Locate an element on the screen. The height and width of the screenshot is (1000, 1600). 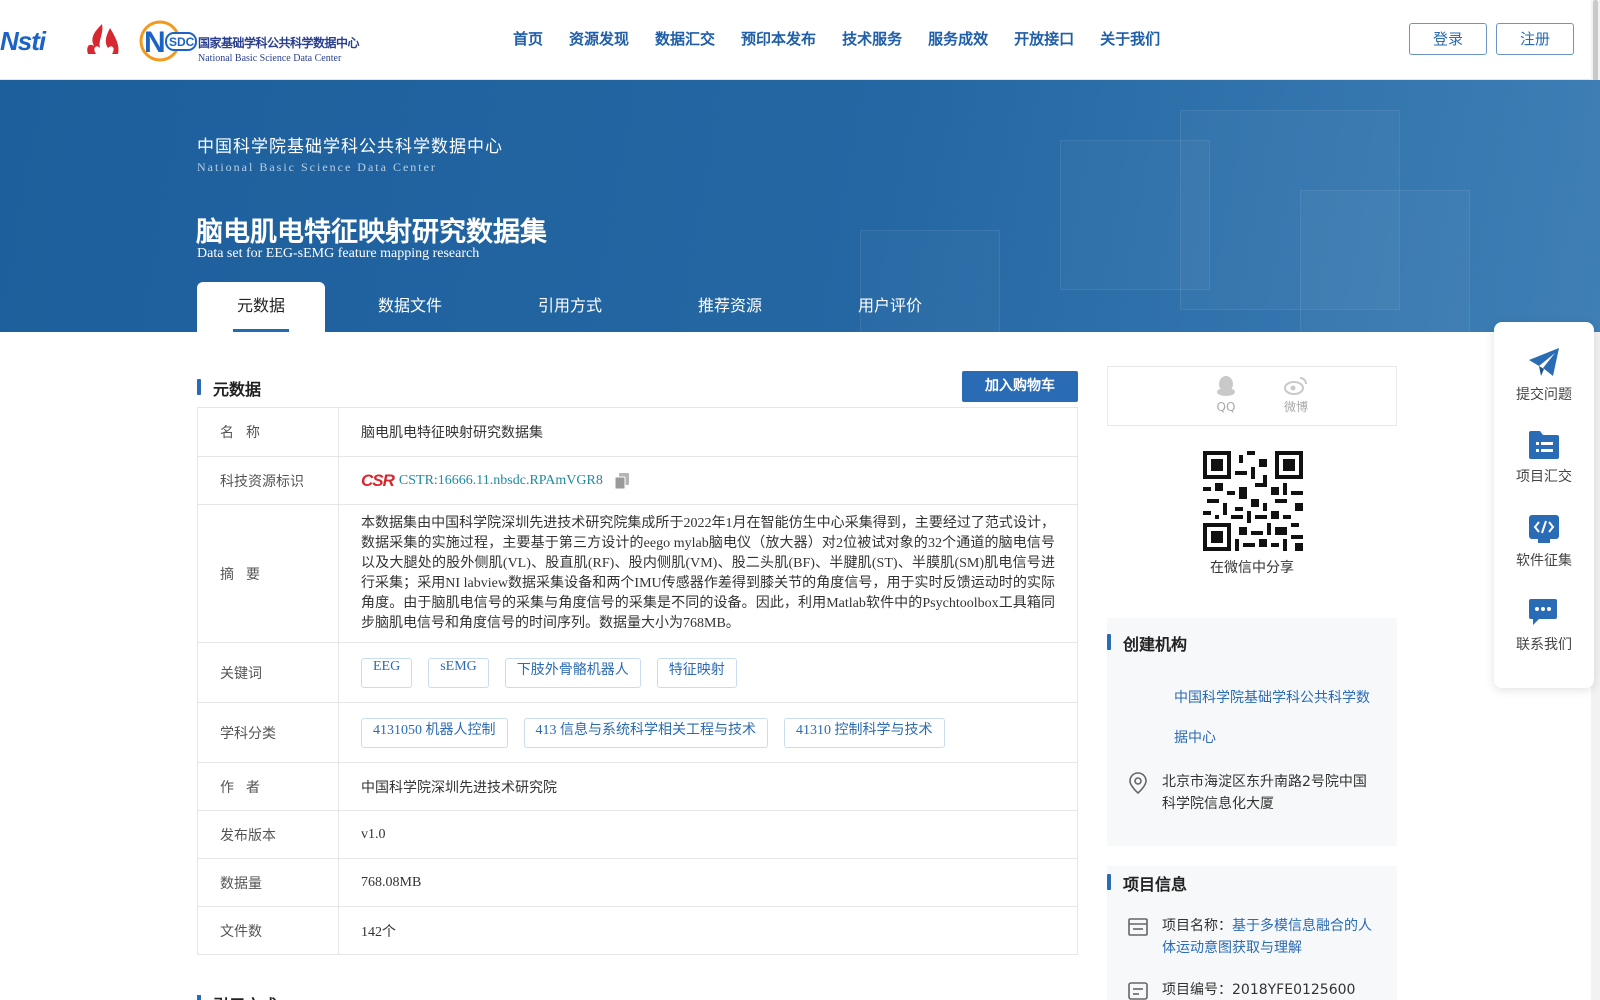
organization-address: 北京市海淀区东升南路2号院中国科学院信息化大厦 is located at coordinates (1264, 793).